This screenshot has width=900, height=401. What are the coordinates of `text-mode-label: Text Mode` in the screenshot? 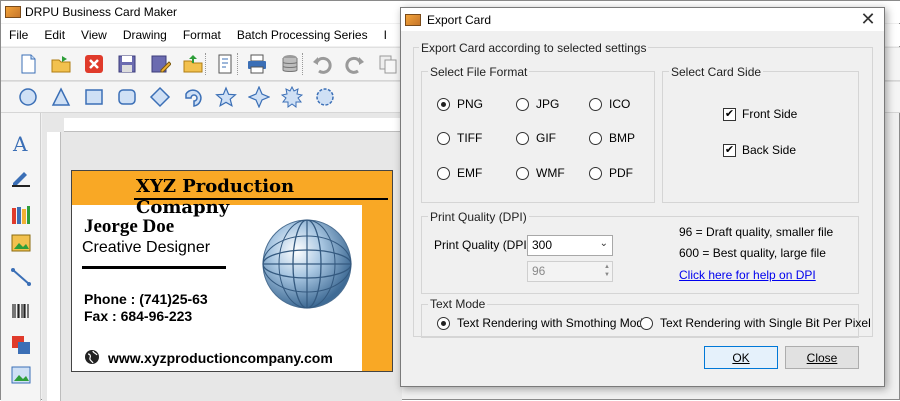 It's located at (458, 304).